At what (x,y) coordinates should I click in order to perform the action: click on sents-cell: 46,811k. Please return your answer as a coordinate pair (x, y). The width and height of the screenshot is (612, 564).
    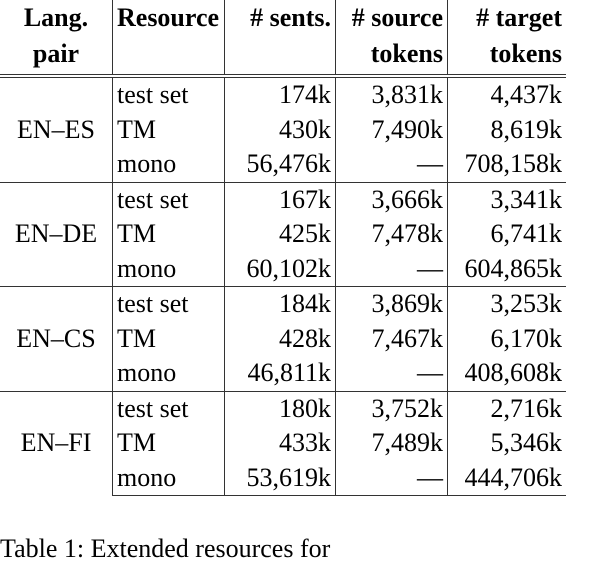
    Looking at the image, I should click on (280, 373).